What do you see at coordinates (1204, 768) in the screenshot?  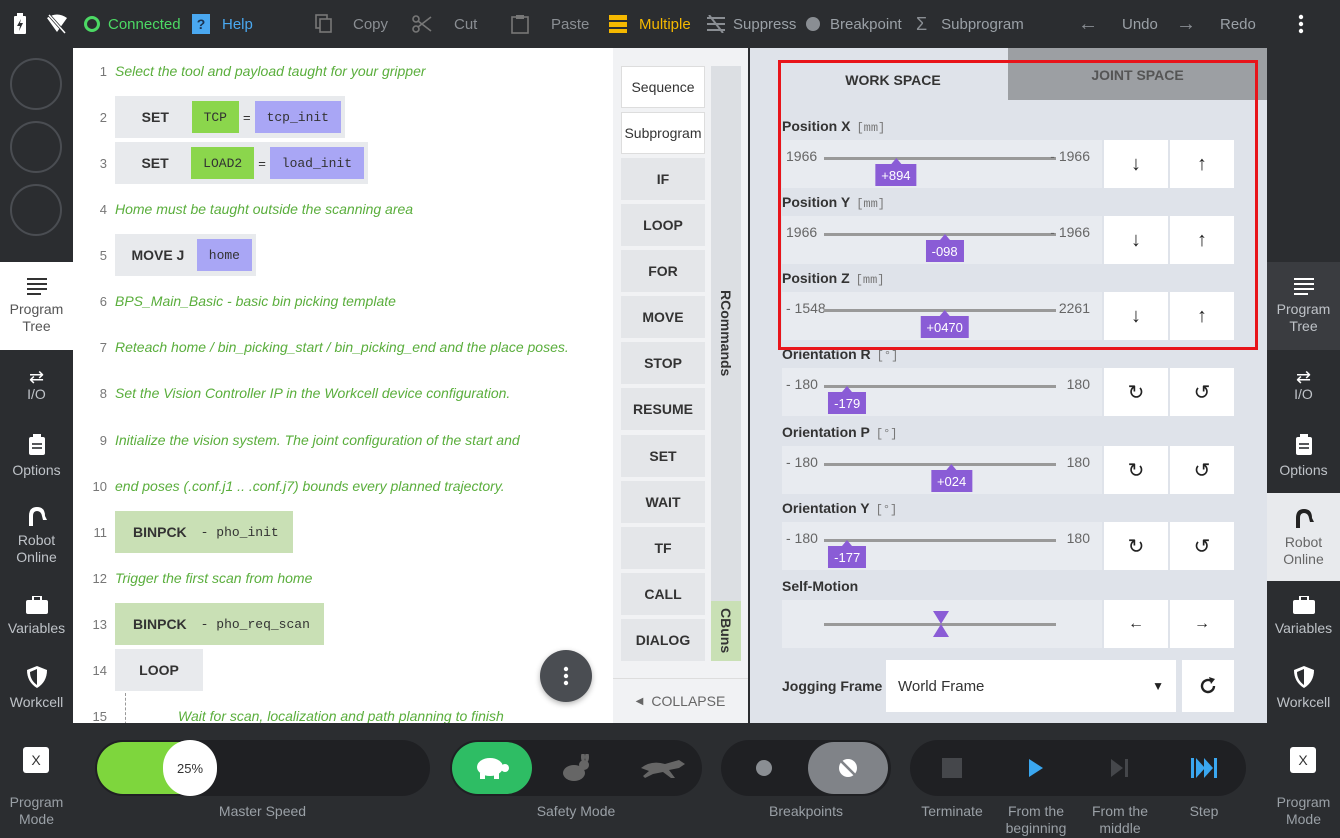 I see `step-button` at bounding box center [1204, 768].